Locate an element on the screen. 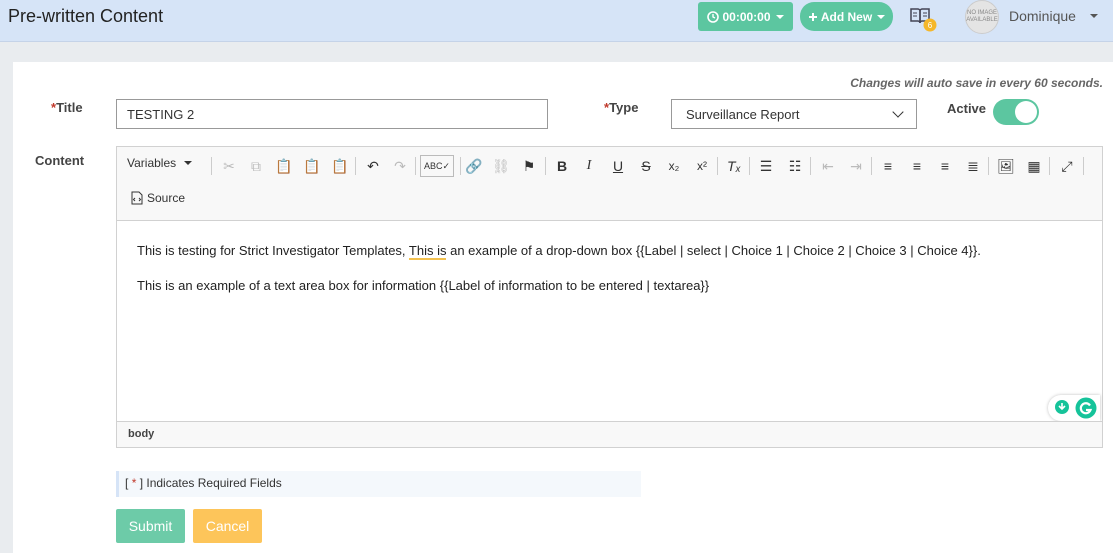 The height and width of the screenshot is (553, 1113). align-right-icon: ≡ is located at coordinates (945, 166).